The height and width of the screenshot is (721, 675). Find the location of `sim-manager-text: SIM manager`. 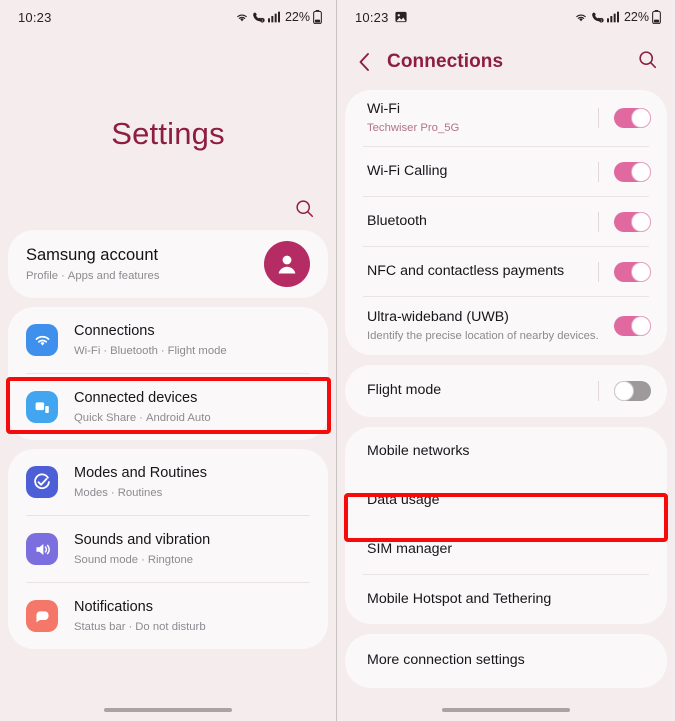

sim-manager-text: SIM manager is located at coordinates (509, 550).